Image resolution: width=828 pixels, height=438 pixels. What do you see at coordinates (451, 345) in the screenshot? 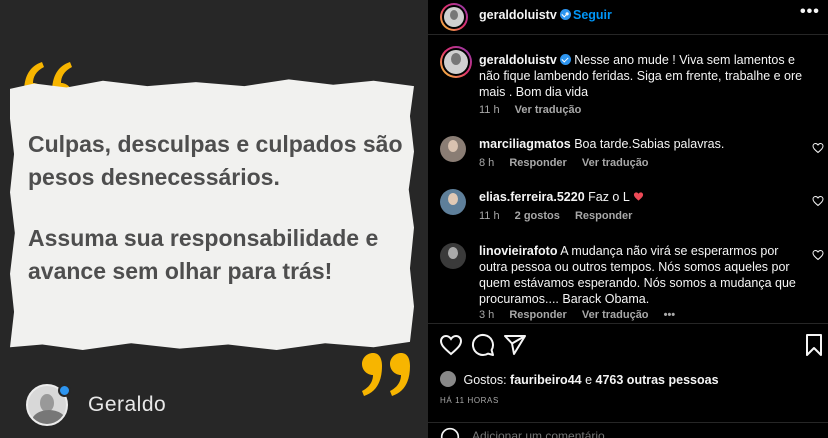
I see `heart-icon` at bounding box center [451, 345].